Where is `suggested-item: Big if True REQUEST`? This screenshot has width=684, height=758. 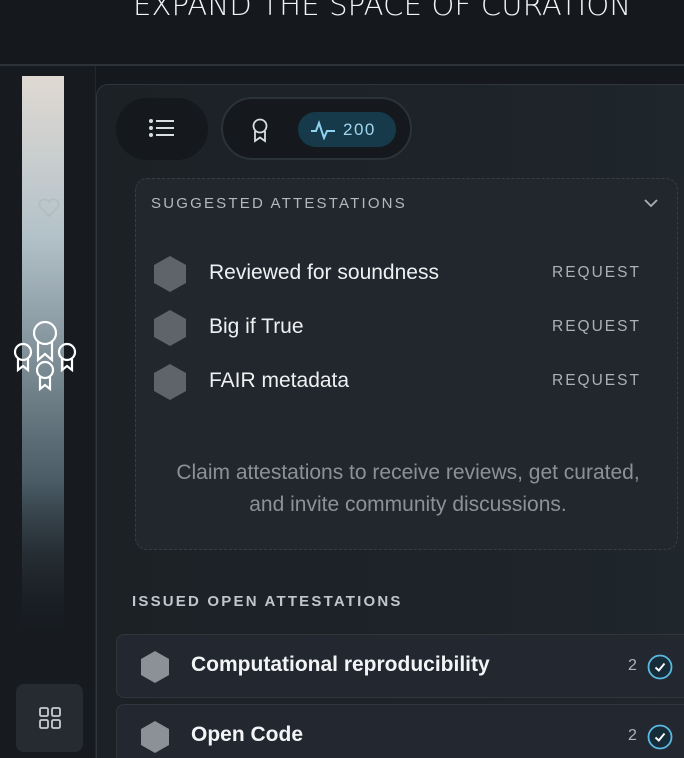
suggested-item: Big if True REQUEST is located at coordinates (407, 328).